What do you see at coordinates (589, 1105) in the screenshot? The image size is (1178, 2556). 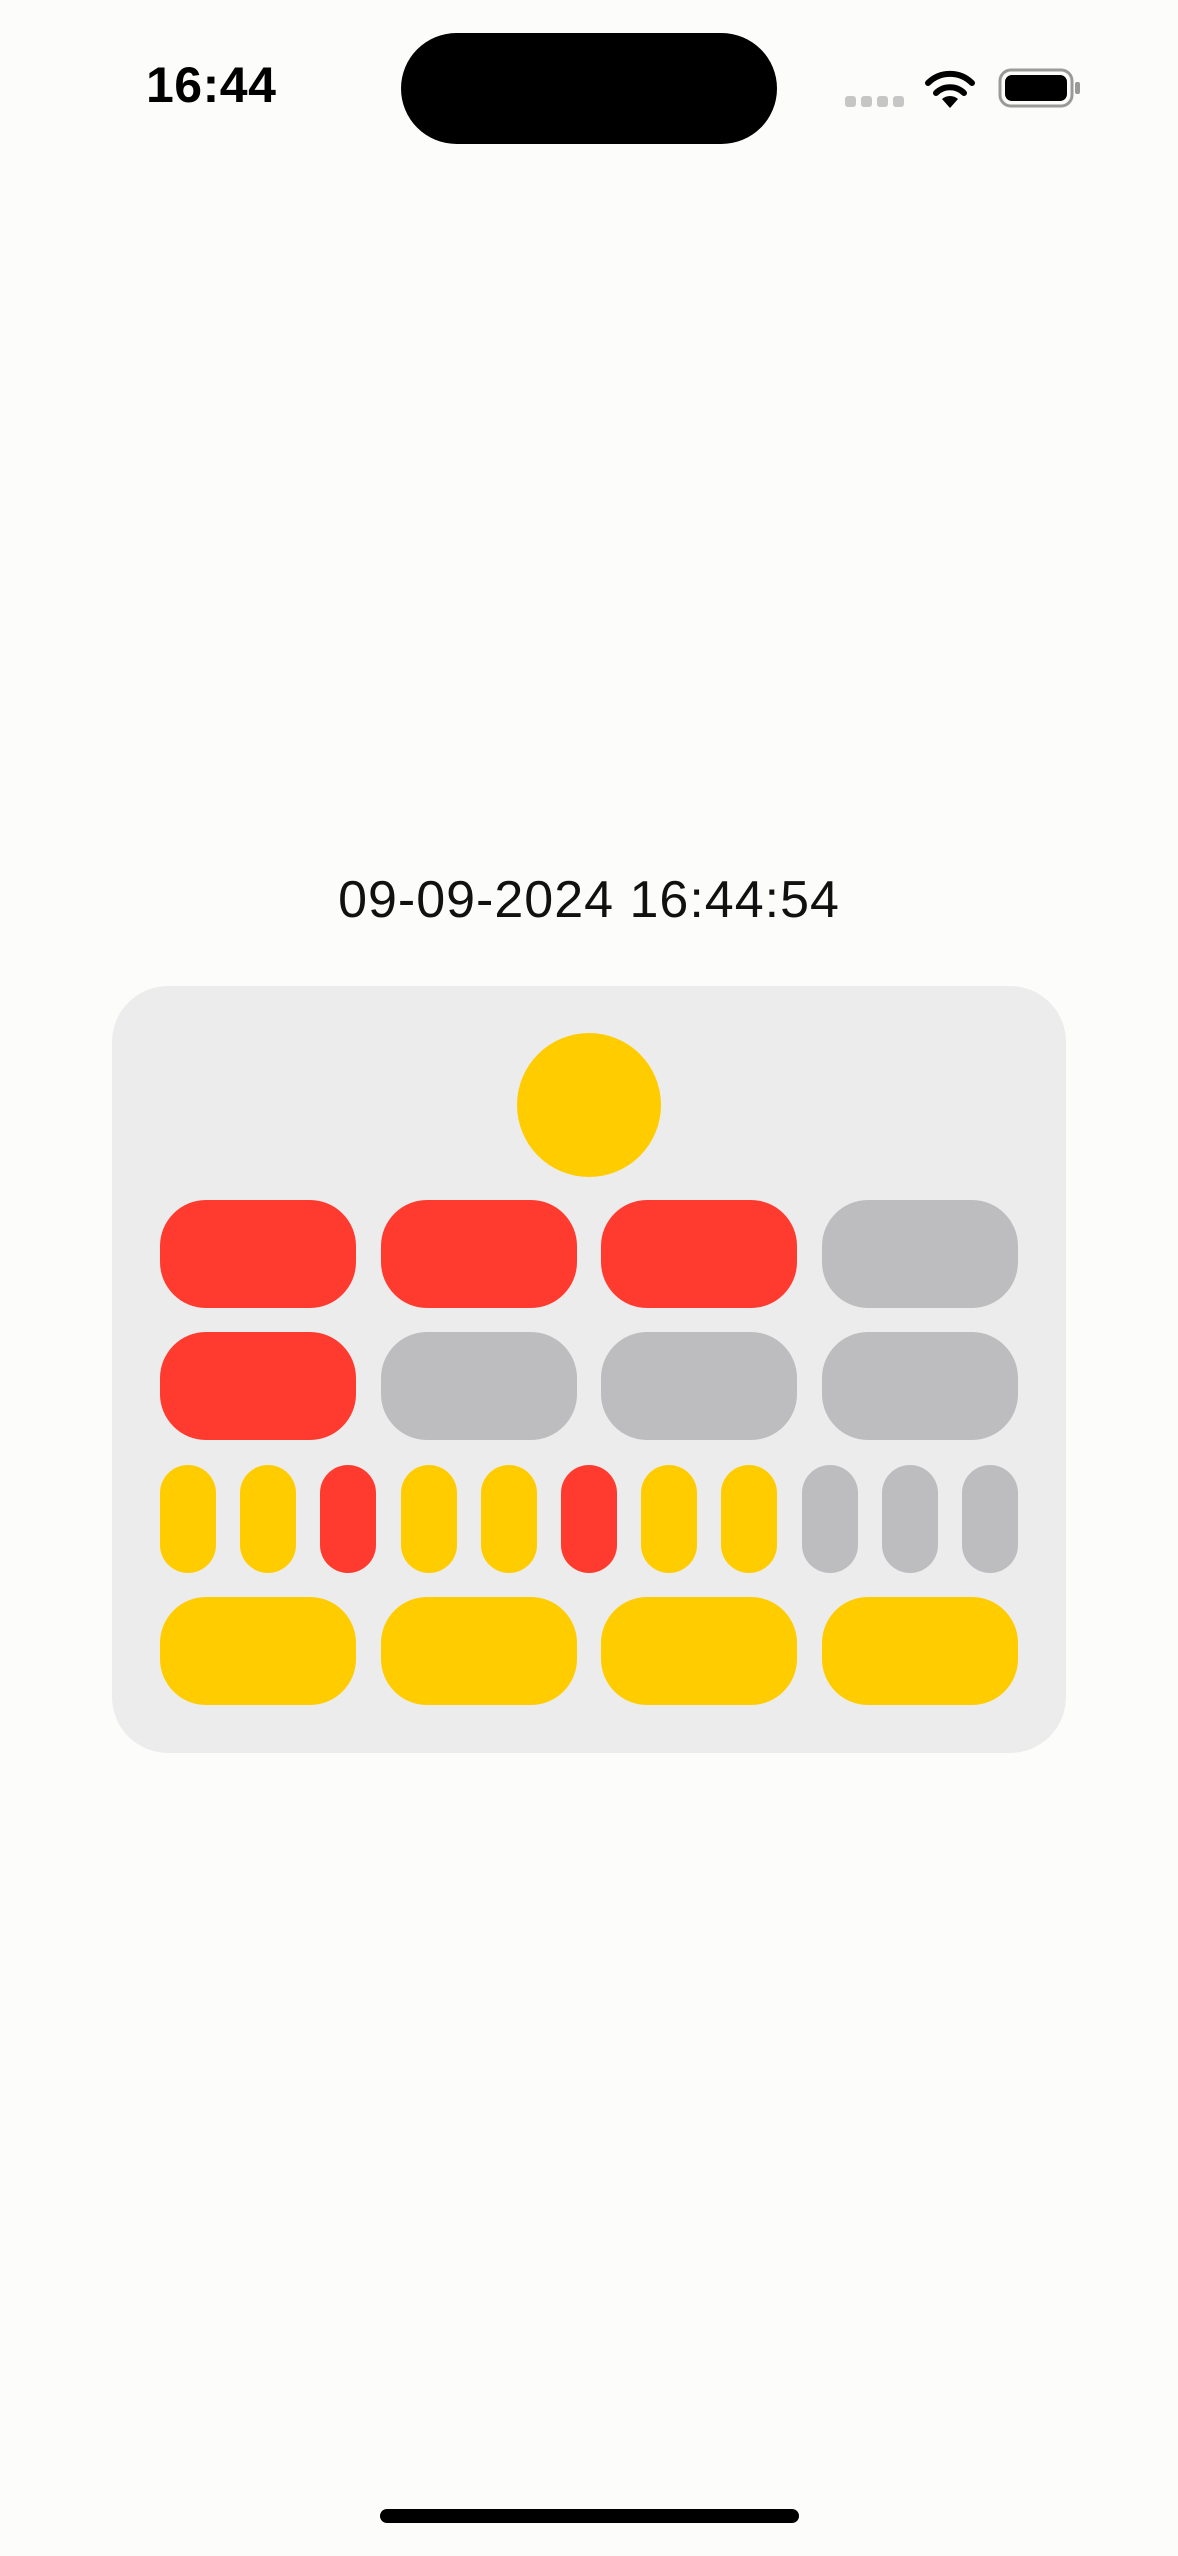 I see `seconds-lamp` at bounding box center [589, 1105].